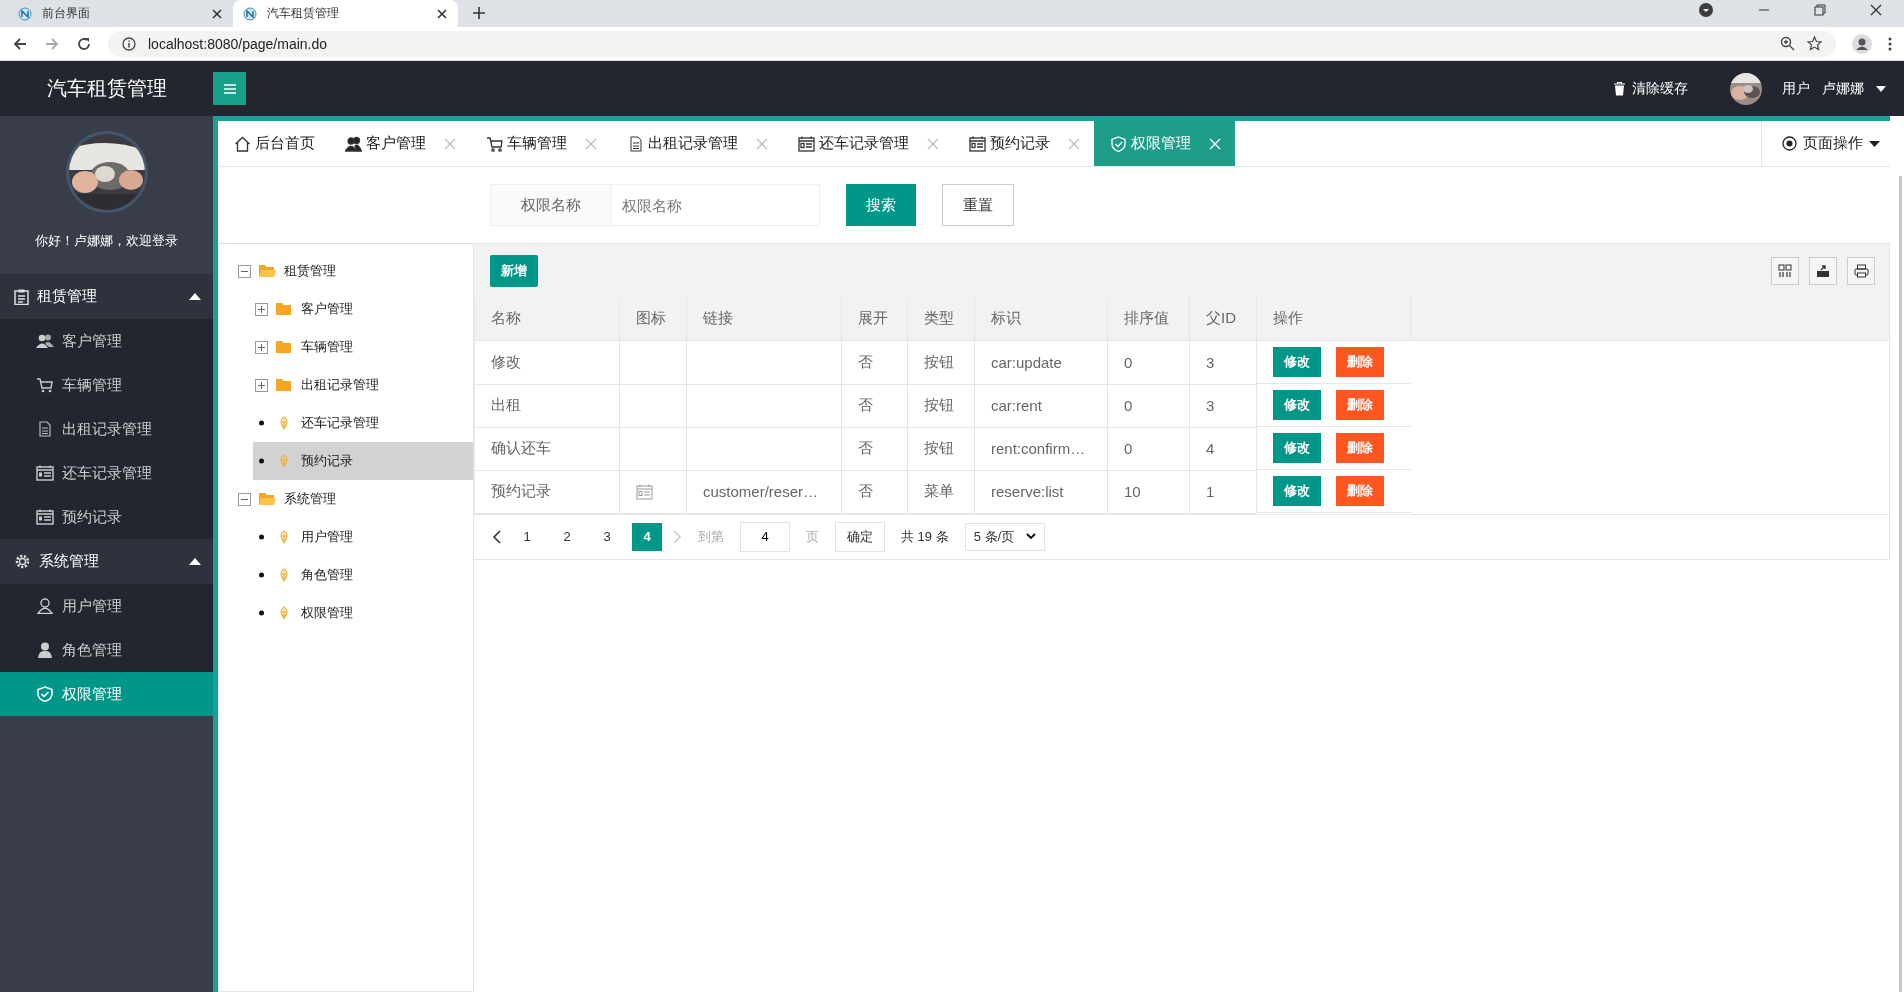  I want to click on new-tab-icon, so click(479, 13).